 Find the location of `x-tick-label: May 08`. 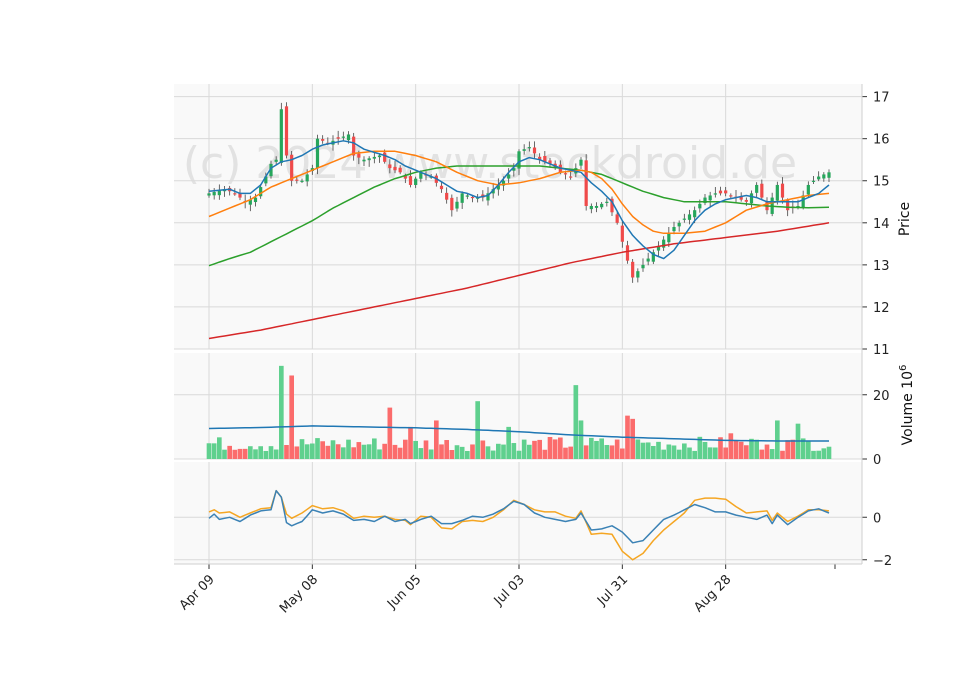

x-tick-label: May 08 is located at coordinates (299, 594).